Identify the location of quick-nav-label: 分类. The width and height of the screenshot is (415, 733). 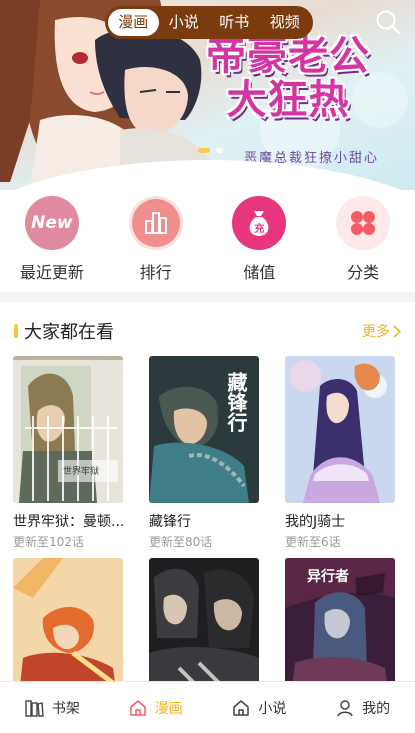
(363, 272).